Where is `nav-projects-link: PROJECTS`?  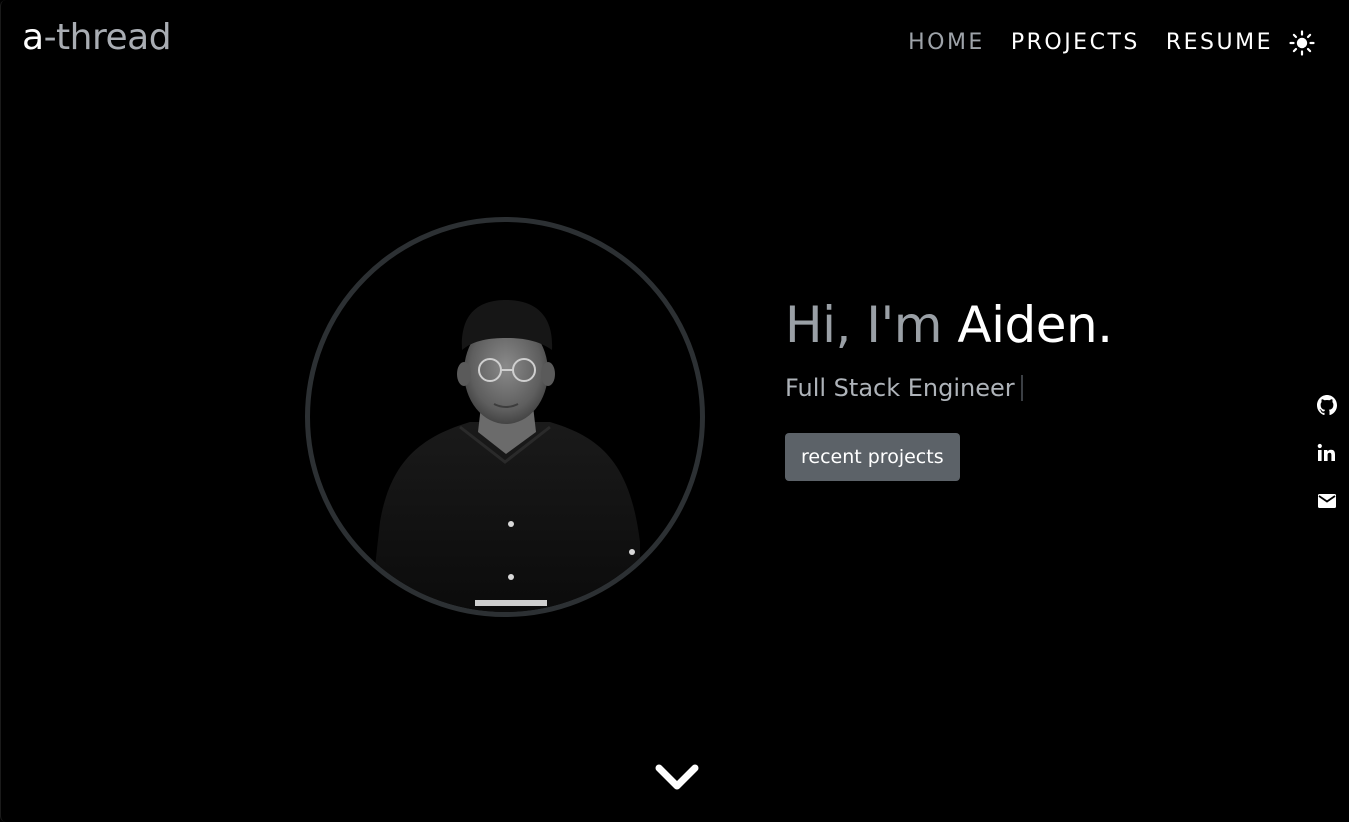
nav-projects-link: PROJECTS is located at coordinates (1075, 43).